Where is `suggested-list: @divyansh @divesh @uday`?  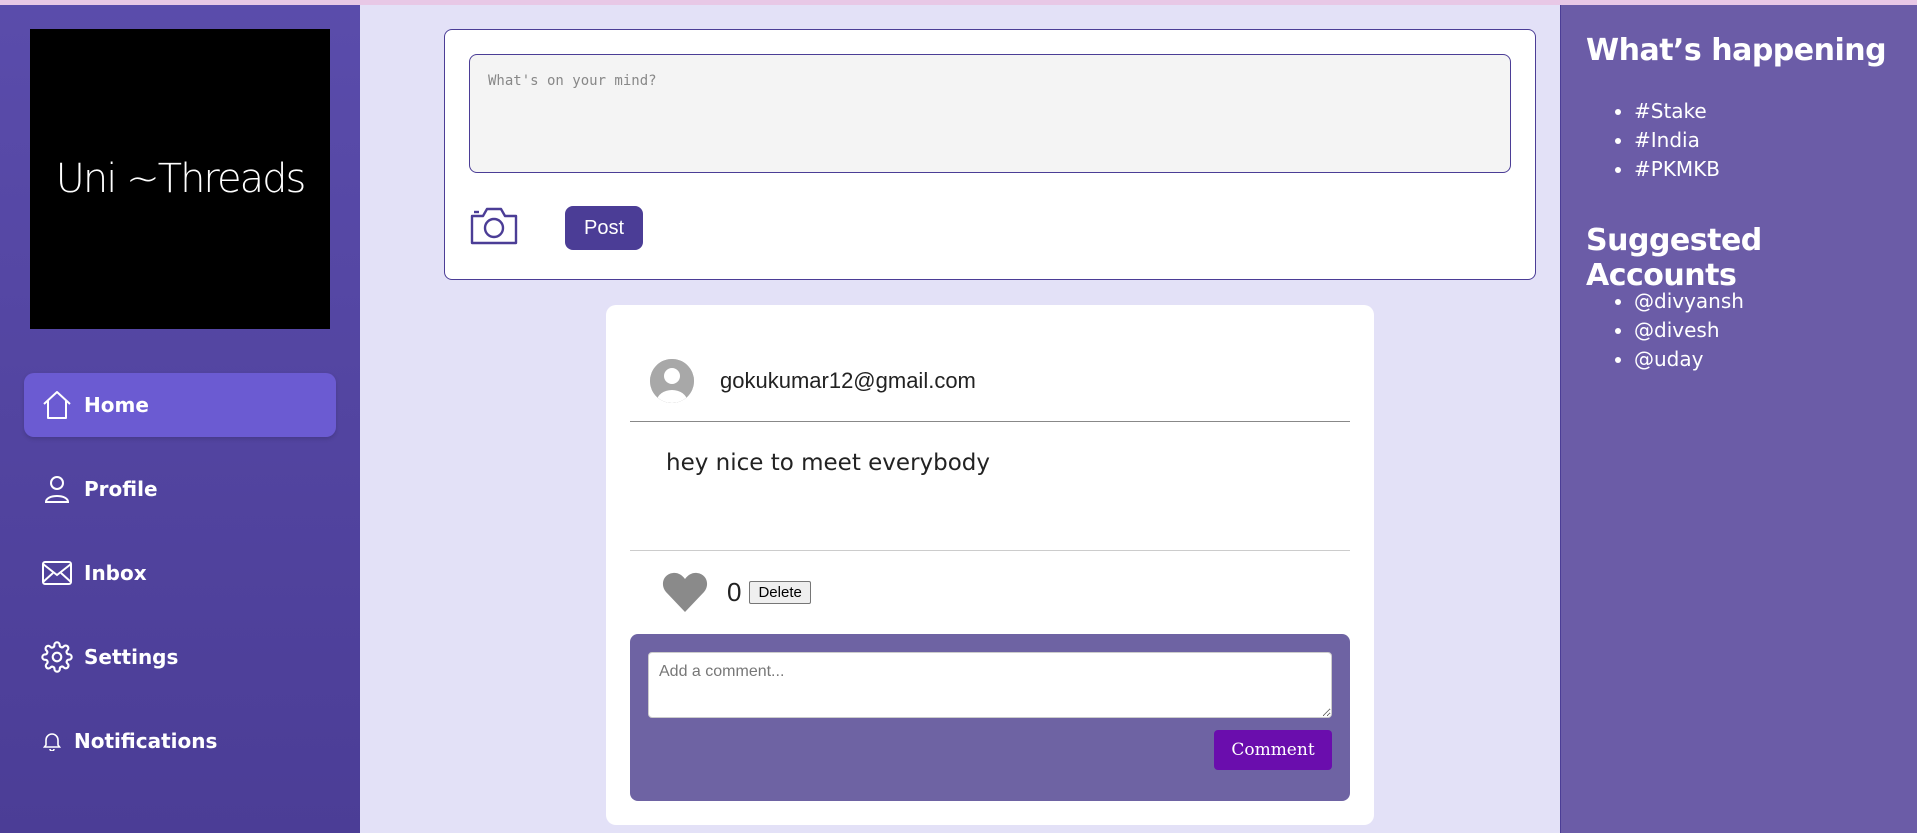
suggested-list: @divyansh @divesh @uday is located at coordinates (1689, 330).